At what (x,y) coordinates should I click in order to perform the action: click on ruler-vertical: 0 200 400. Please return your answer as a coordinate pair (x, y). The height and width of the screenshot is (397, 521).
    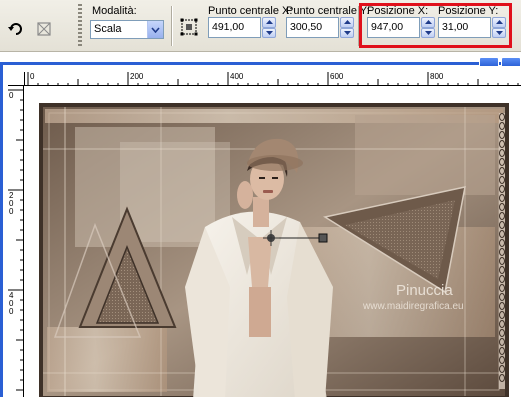
    Looking at the image, I should click on (16, 241).